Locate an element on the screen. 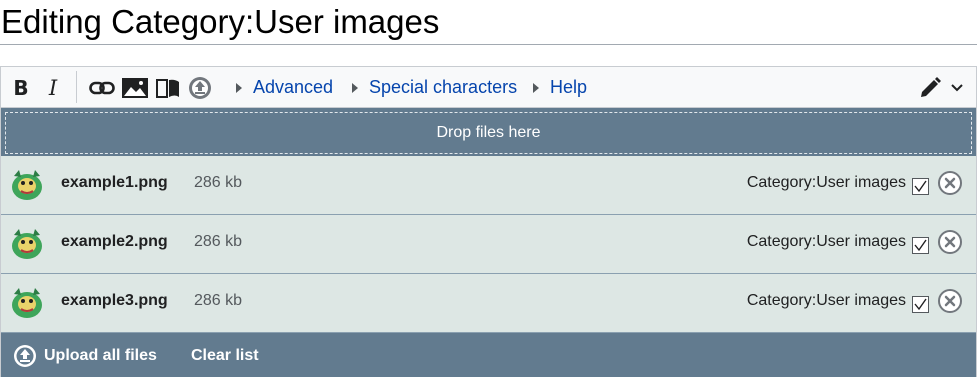 This screenshot has width=977, height=377. book-icon is located at coordinates (167, 88).